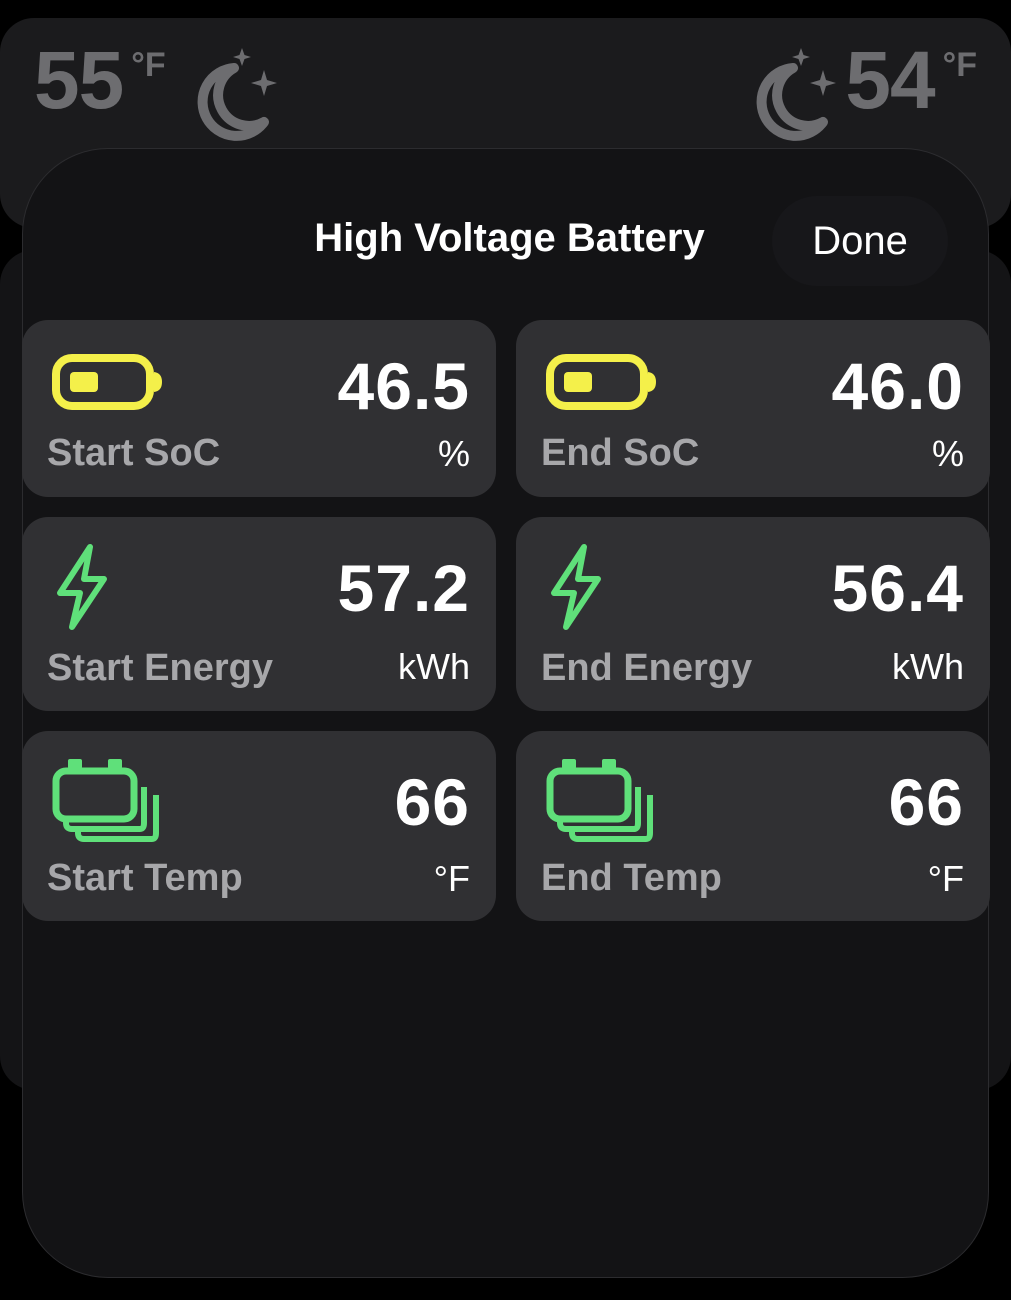 Image resolution: width=1011 pixels, height=1300 pixels. I want to click on tile-label: Start Temp, so click(145, 878).